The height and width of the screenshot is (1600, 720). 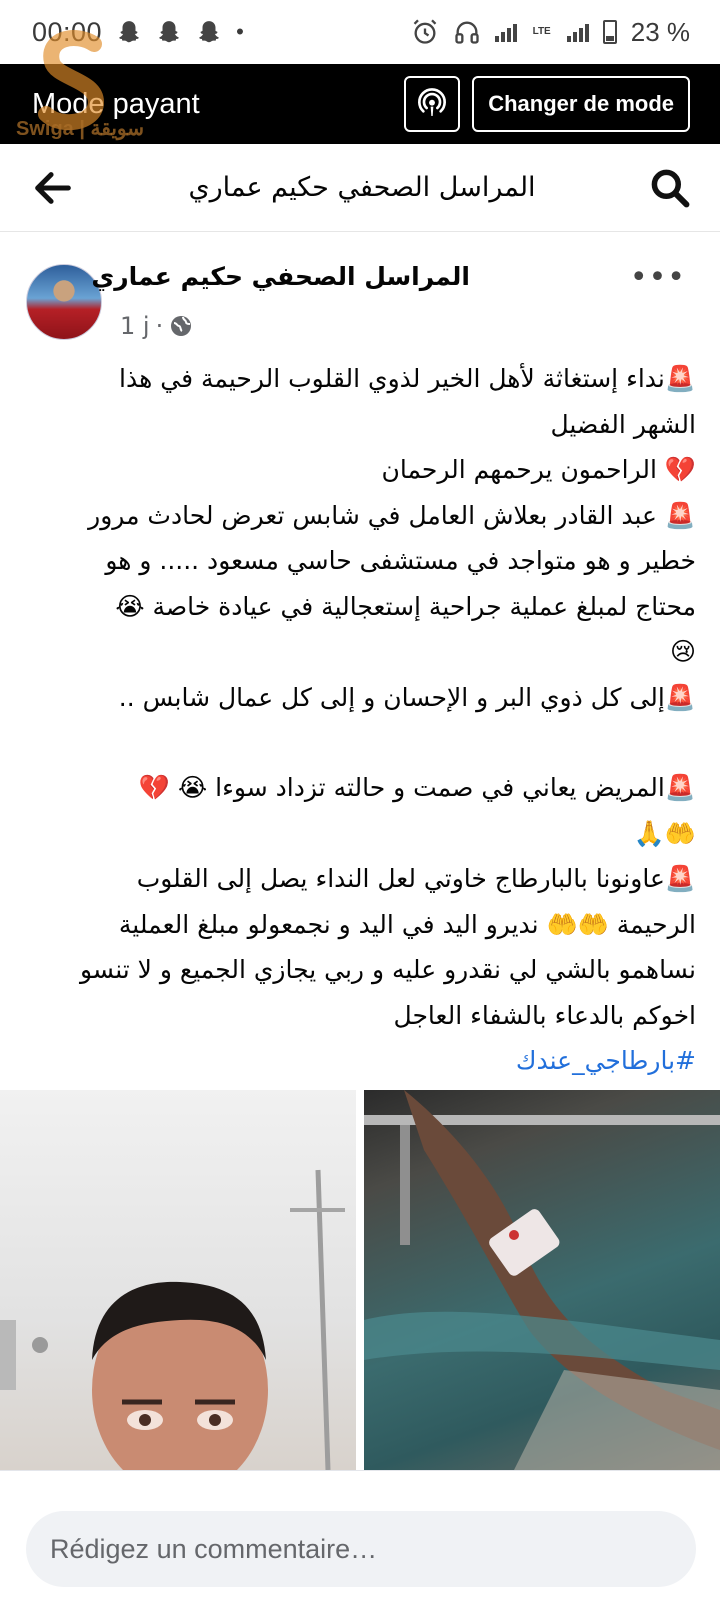 I want to click on post-line: اخوكم بالدعاء بالشفاء العاجل, so click(x=544, y=1015).